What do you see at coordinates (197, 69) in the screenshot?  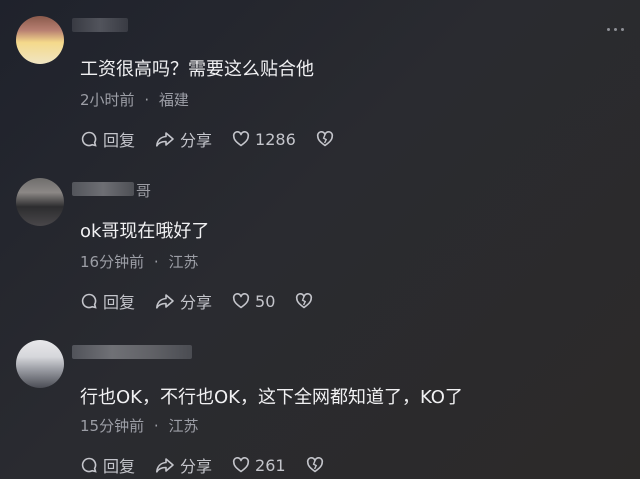 I see `comment-text: 工资很高吗？需要这么贴合他` at bounding box center [197, 69].